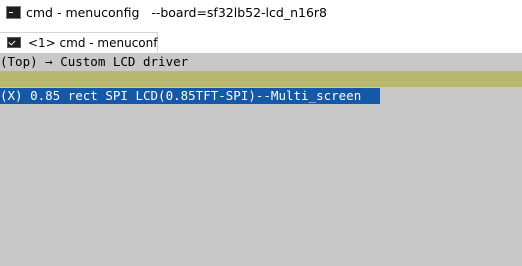 The width and height of the screenshot is (522, 266). I want to click on tab-cmd-menuconfig: <1> cmd - menuconf, so click(79, 42).